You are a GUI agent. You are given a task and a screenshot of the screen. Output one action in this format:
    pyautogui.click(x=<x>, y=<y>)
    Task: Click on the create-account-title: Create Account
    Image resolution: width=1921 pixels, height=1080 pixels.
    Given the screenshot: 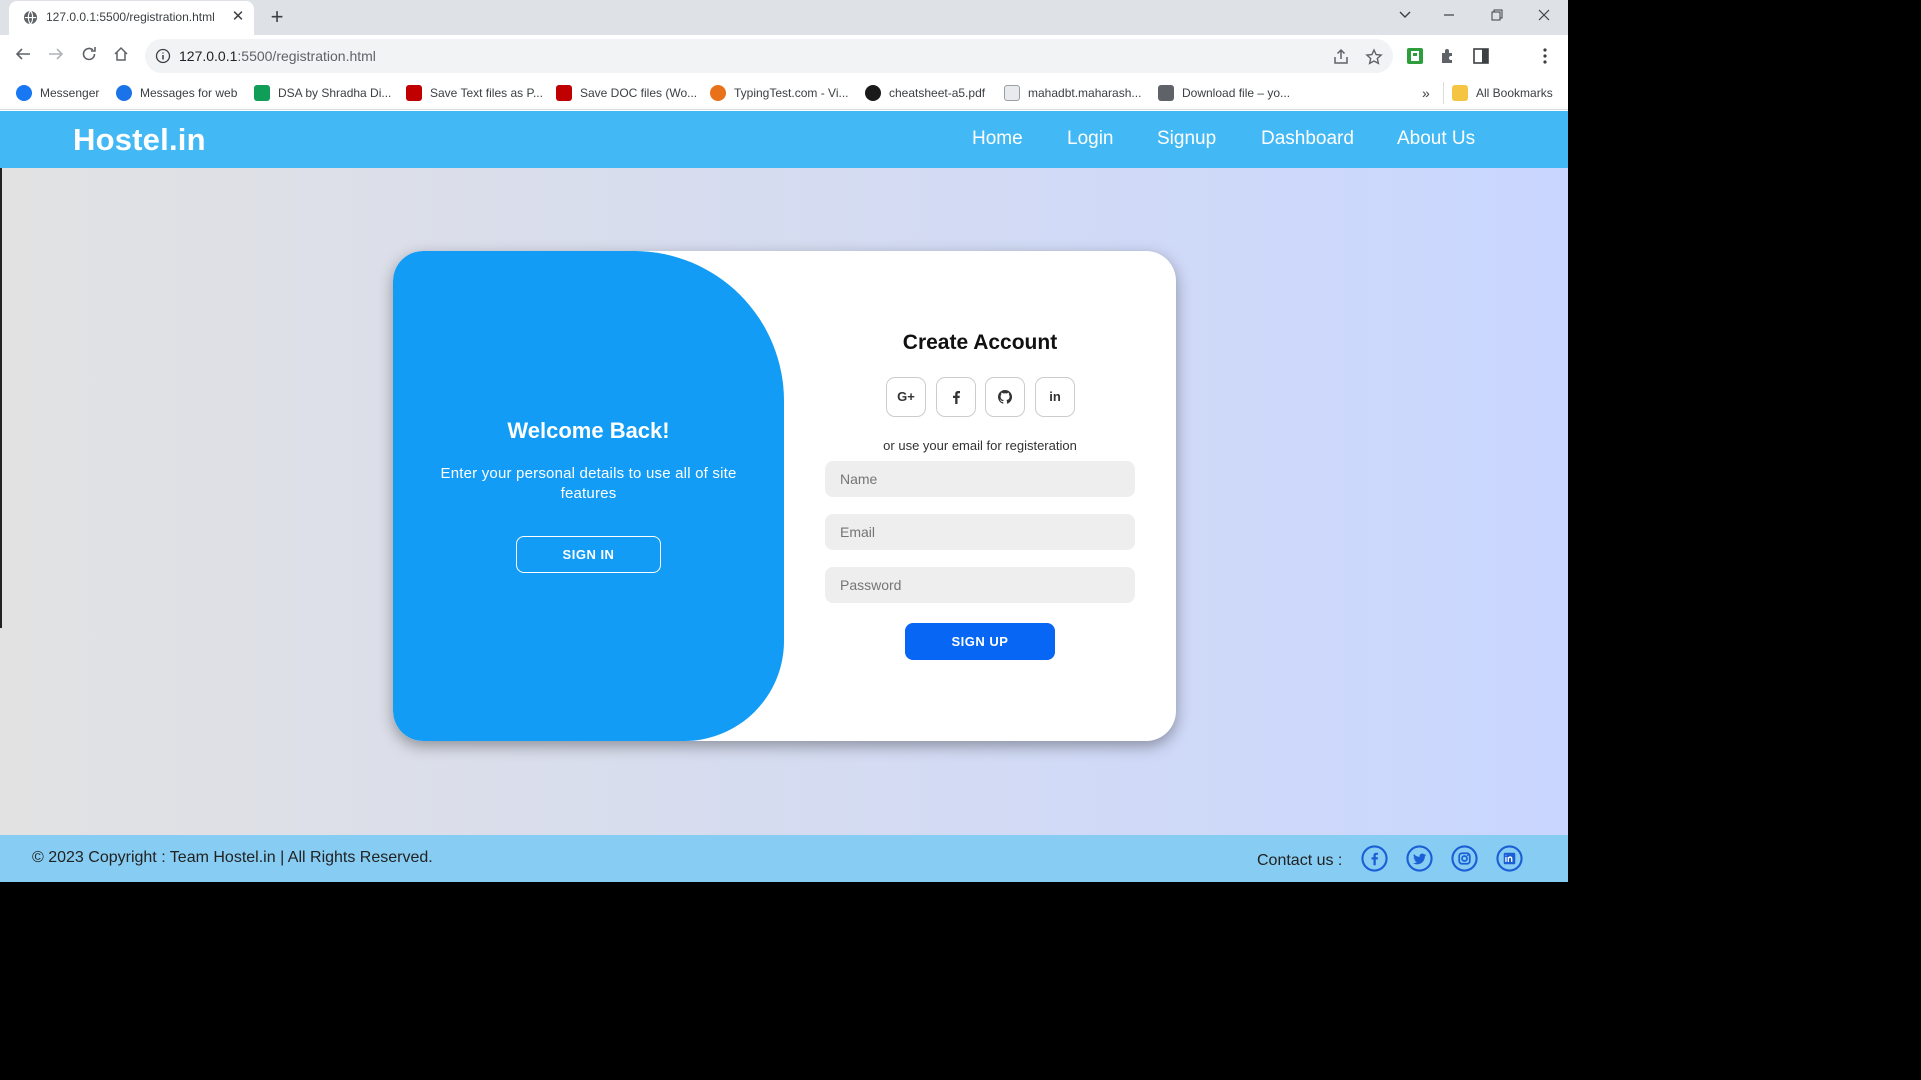 What is the action you would take?
    pyautogui.click(x=980, y=342)
    